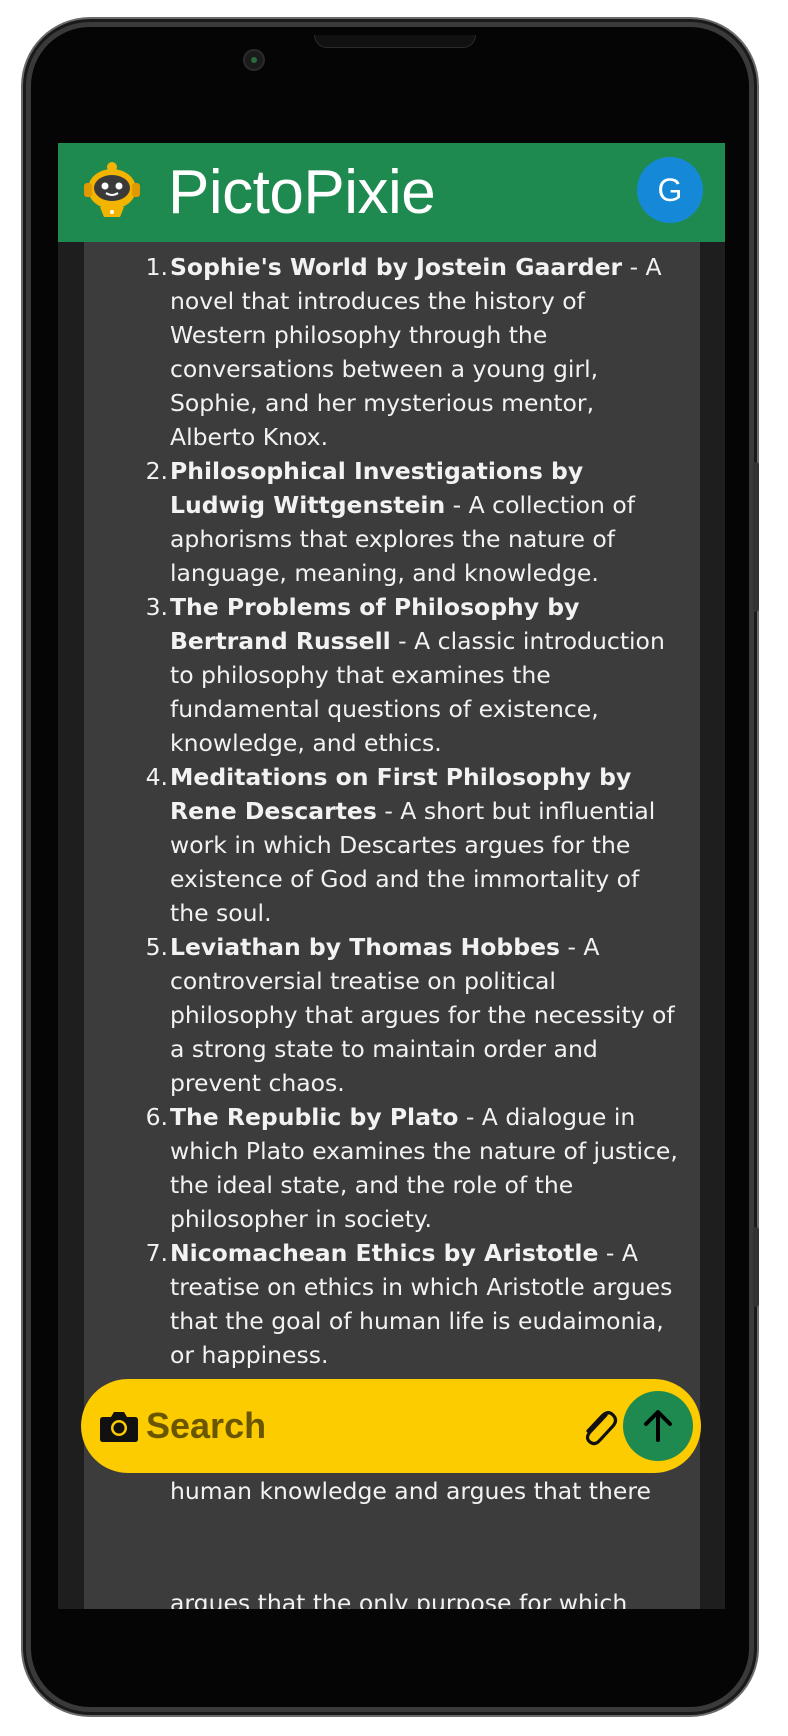 The image size is (788, 1736). What do you see at coordinates (156, 267) in the screenshot?
I see `list-item-number: 1.` at bounding box center [156, 267].